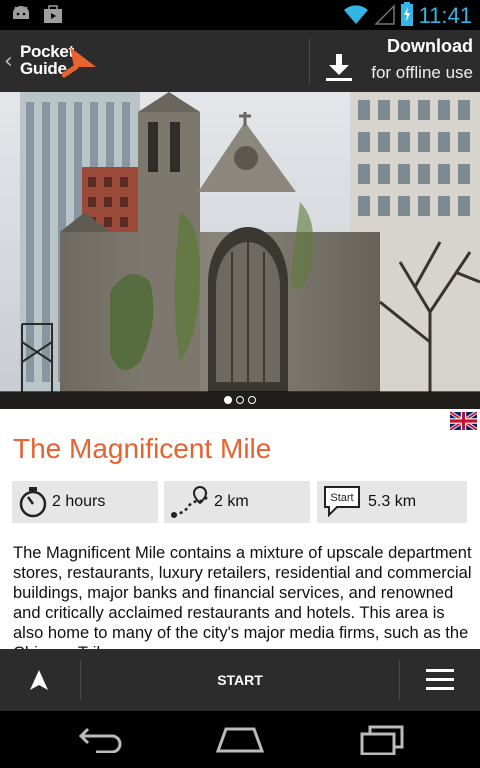 Image resolution: width=480 pixels, height=768 pixels. What do you see at coordinates (356, 16) in the screenshot?
I see `wifi-icon` at bounding box center [356, 16].